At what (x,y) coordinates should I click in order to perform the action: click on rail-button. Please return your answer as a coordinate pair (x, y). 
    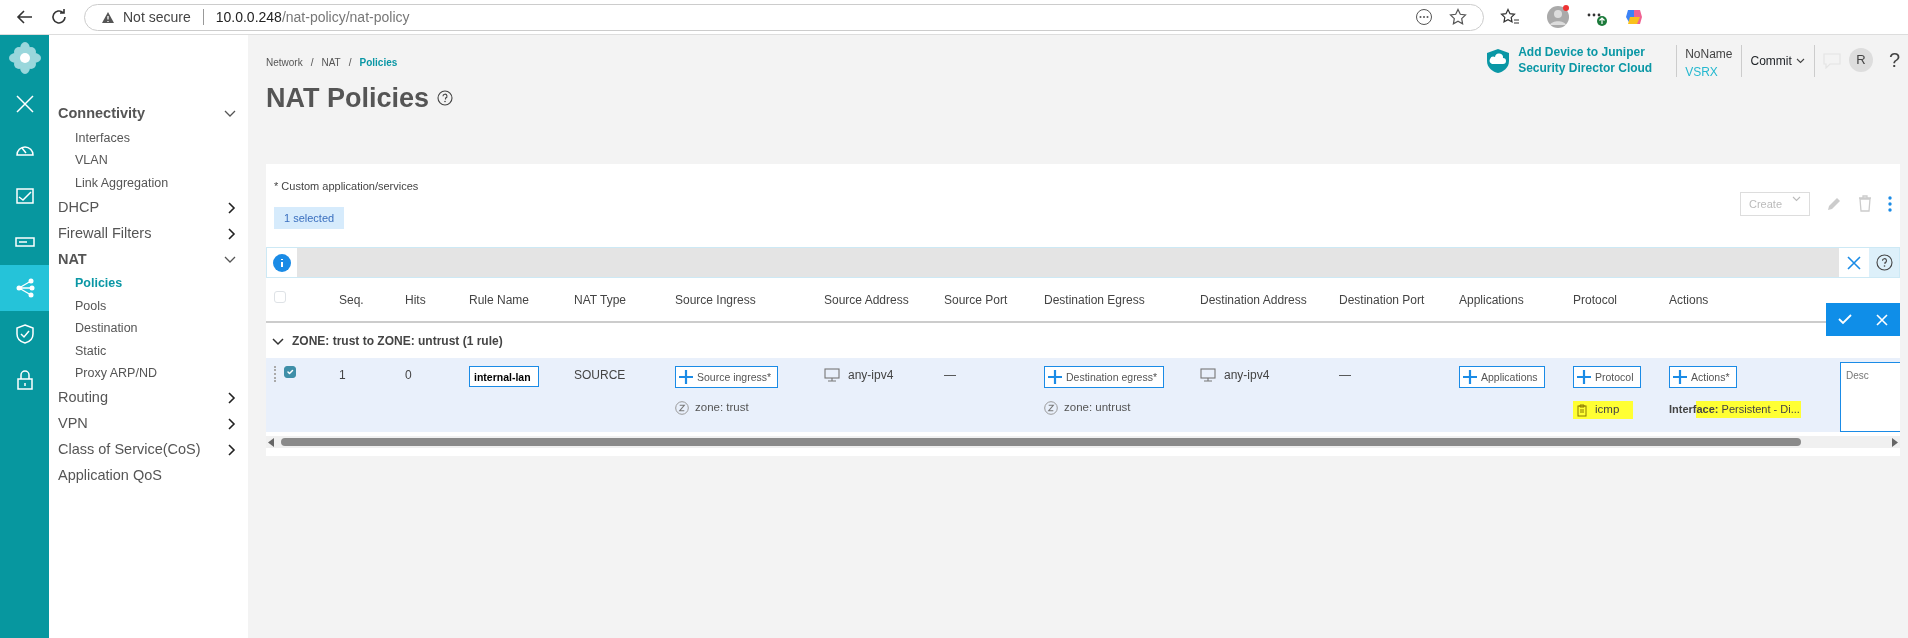
    Looking at the image, I should click on (24, 288).